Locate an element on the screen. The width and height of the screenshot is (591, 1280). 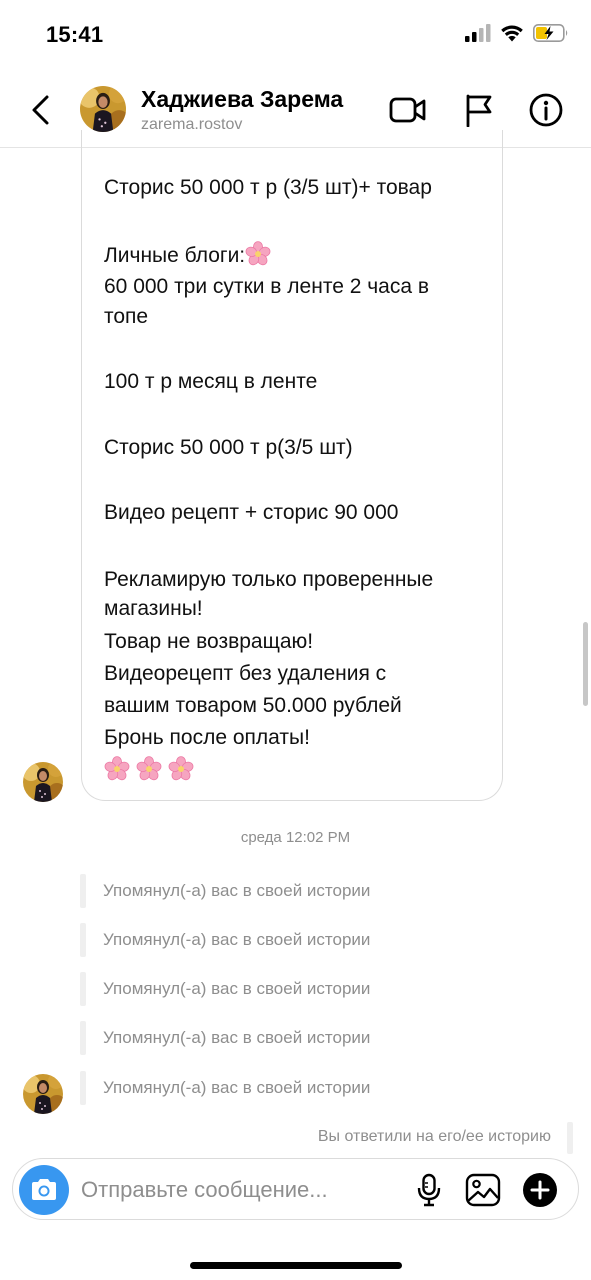
message-composer is located at coordinates (295, 1189).